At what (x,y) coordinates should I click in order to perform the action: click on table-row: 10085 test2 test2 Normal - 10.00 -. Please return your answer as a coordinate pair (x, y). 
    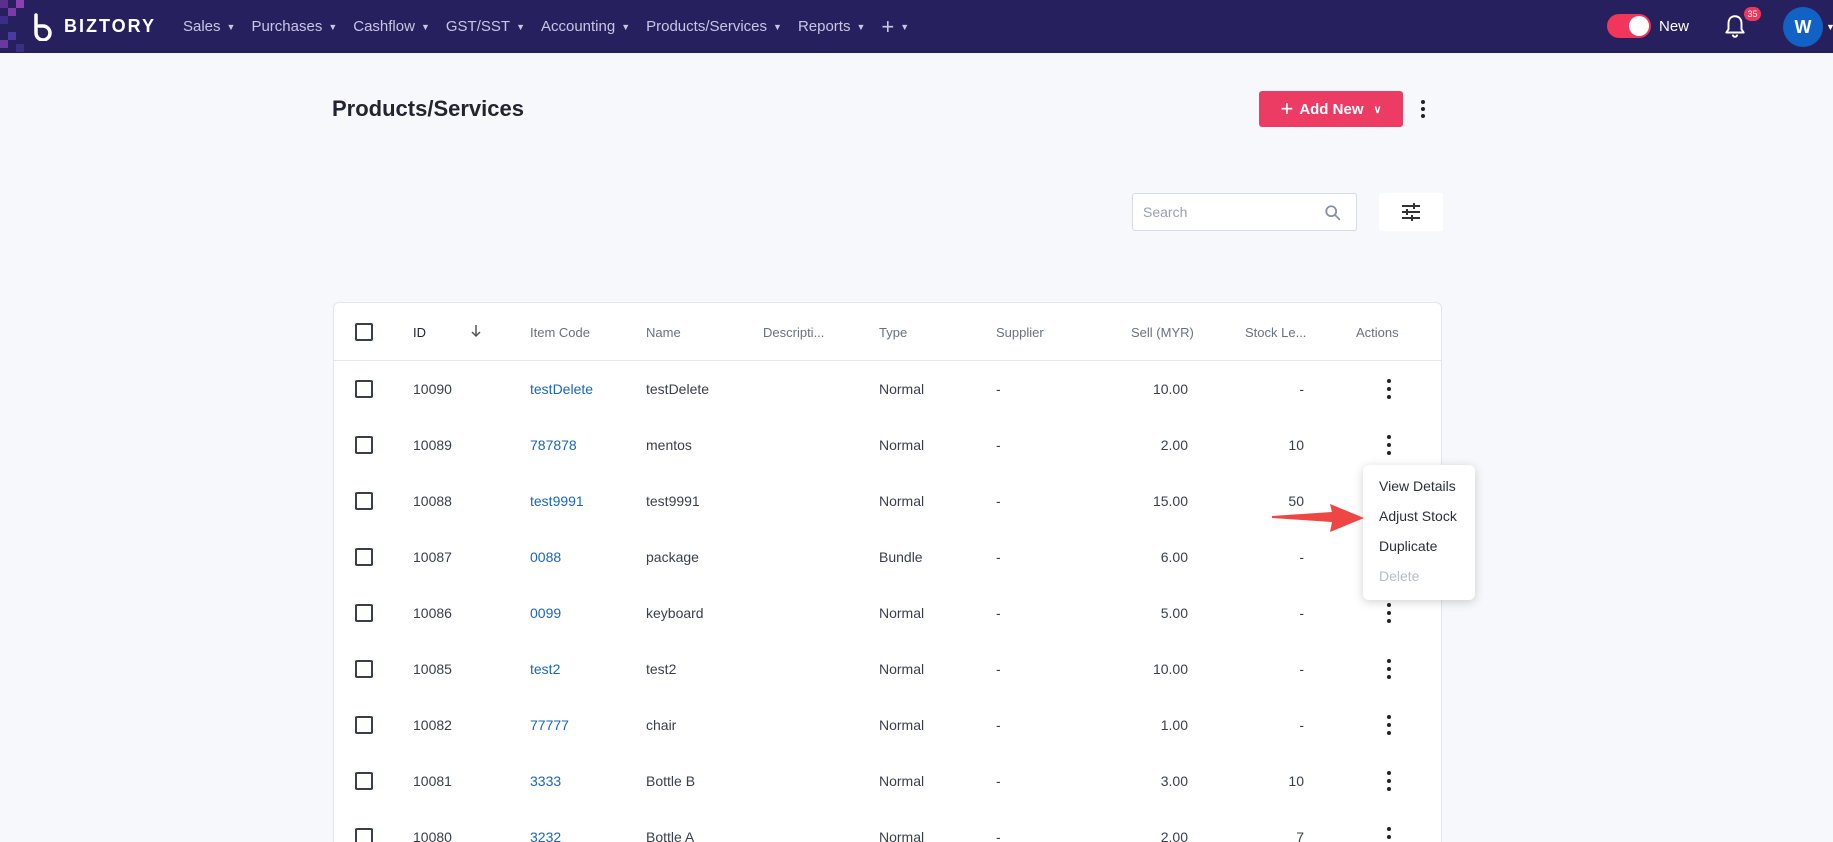
    Looking at the image, I should click on (887, 669).